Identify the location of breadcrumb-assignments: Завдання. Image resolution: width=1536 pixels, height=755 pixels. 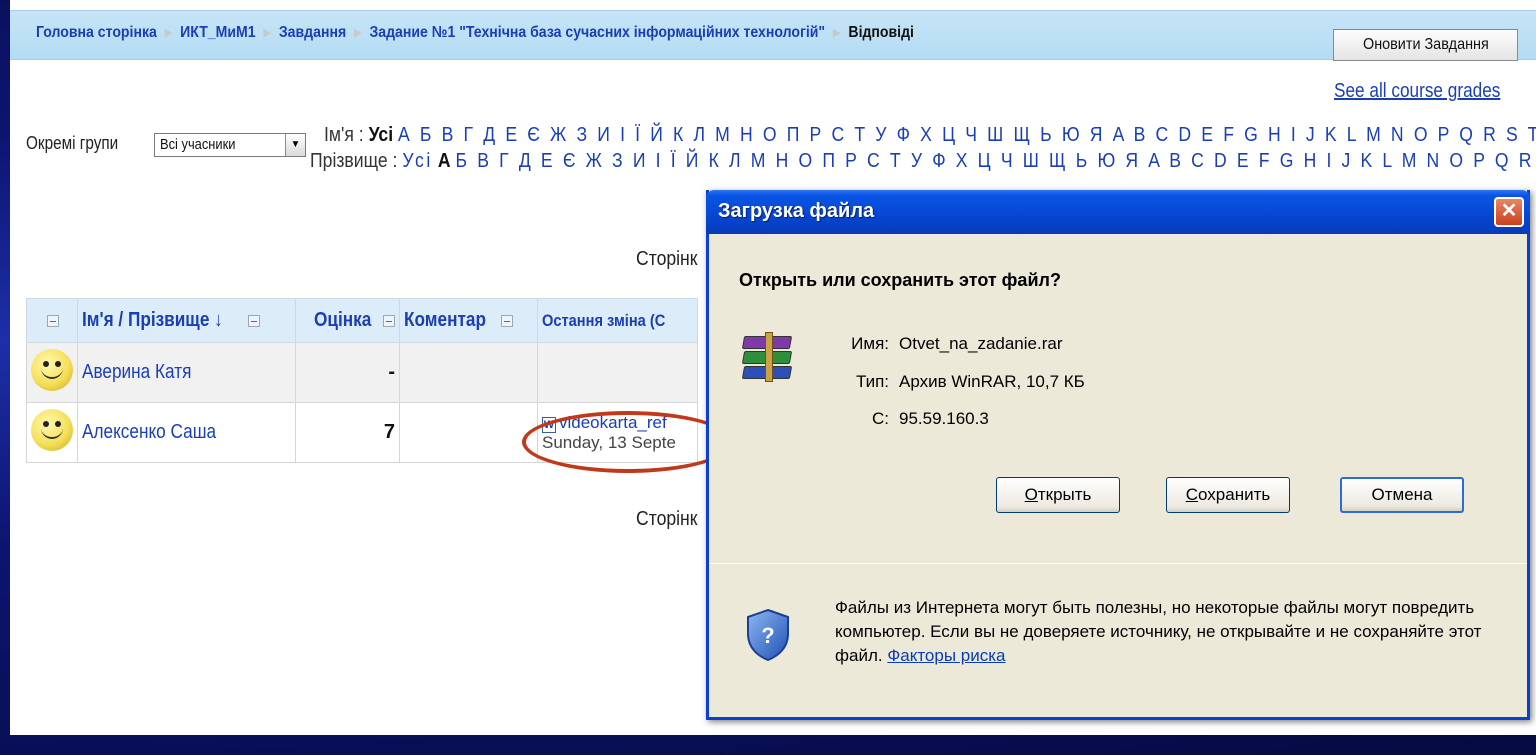
(312, 32).